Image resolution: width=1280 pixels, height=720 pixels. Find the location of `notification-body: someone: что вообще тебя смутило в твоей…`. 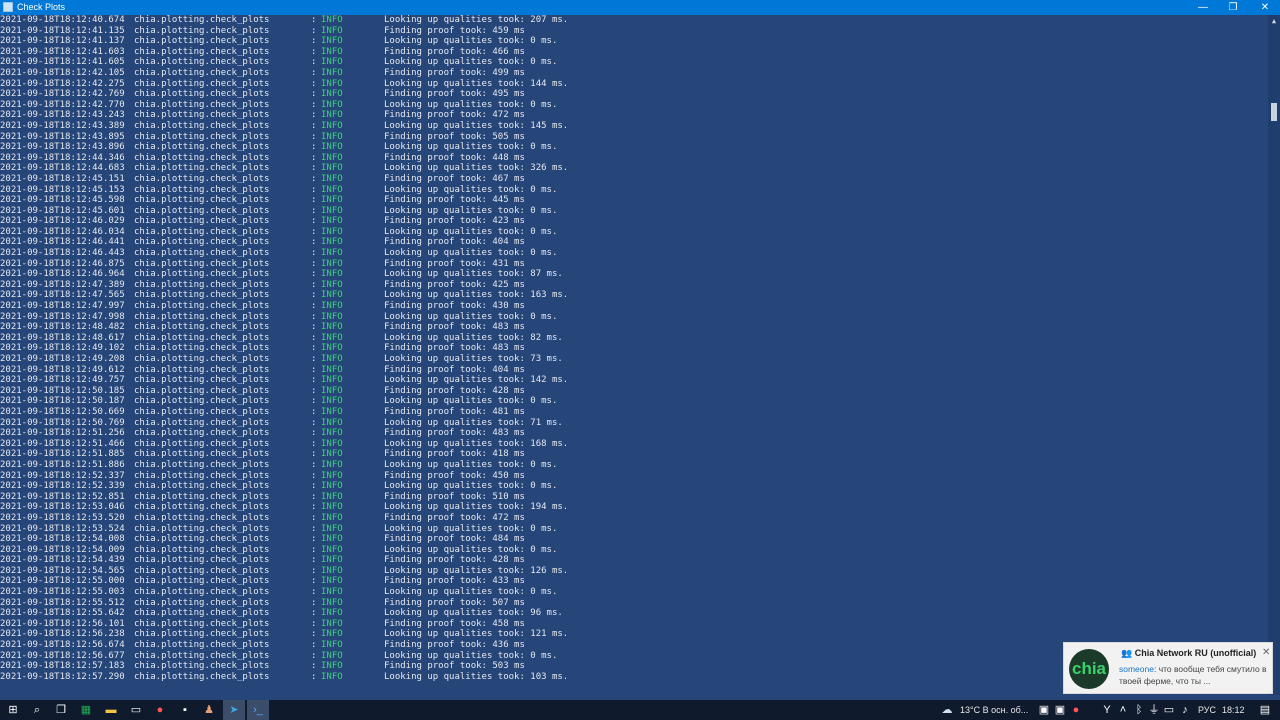

notification-body: someone: что вообще тебя смутило в твоей… is located at coordinates (1194, 675).